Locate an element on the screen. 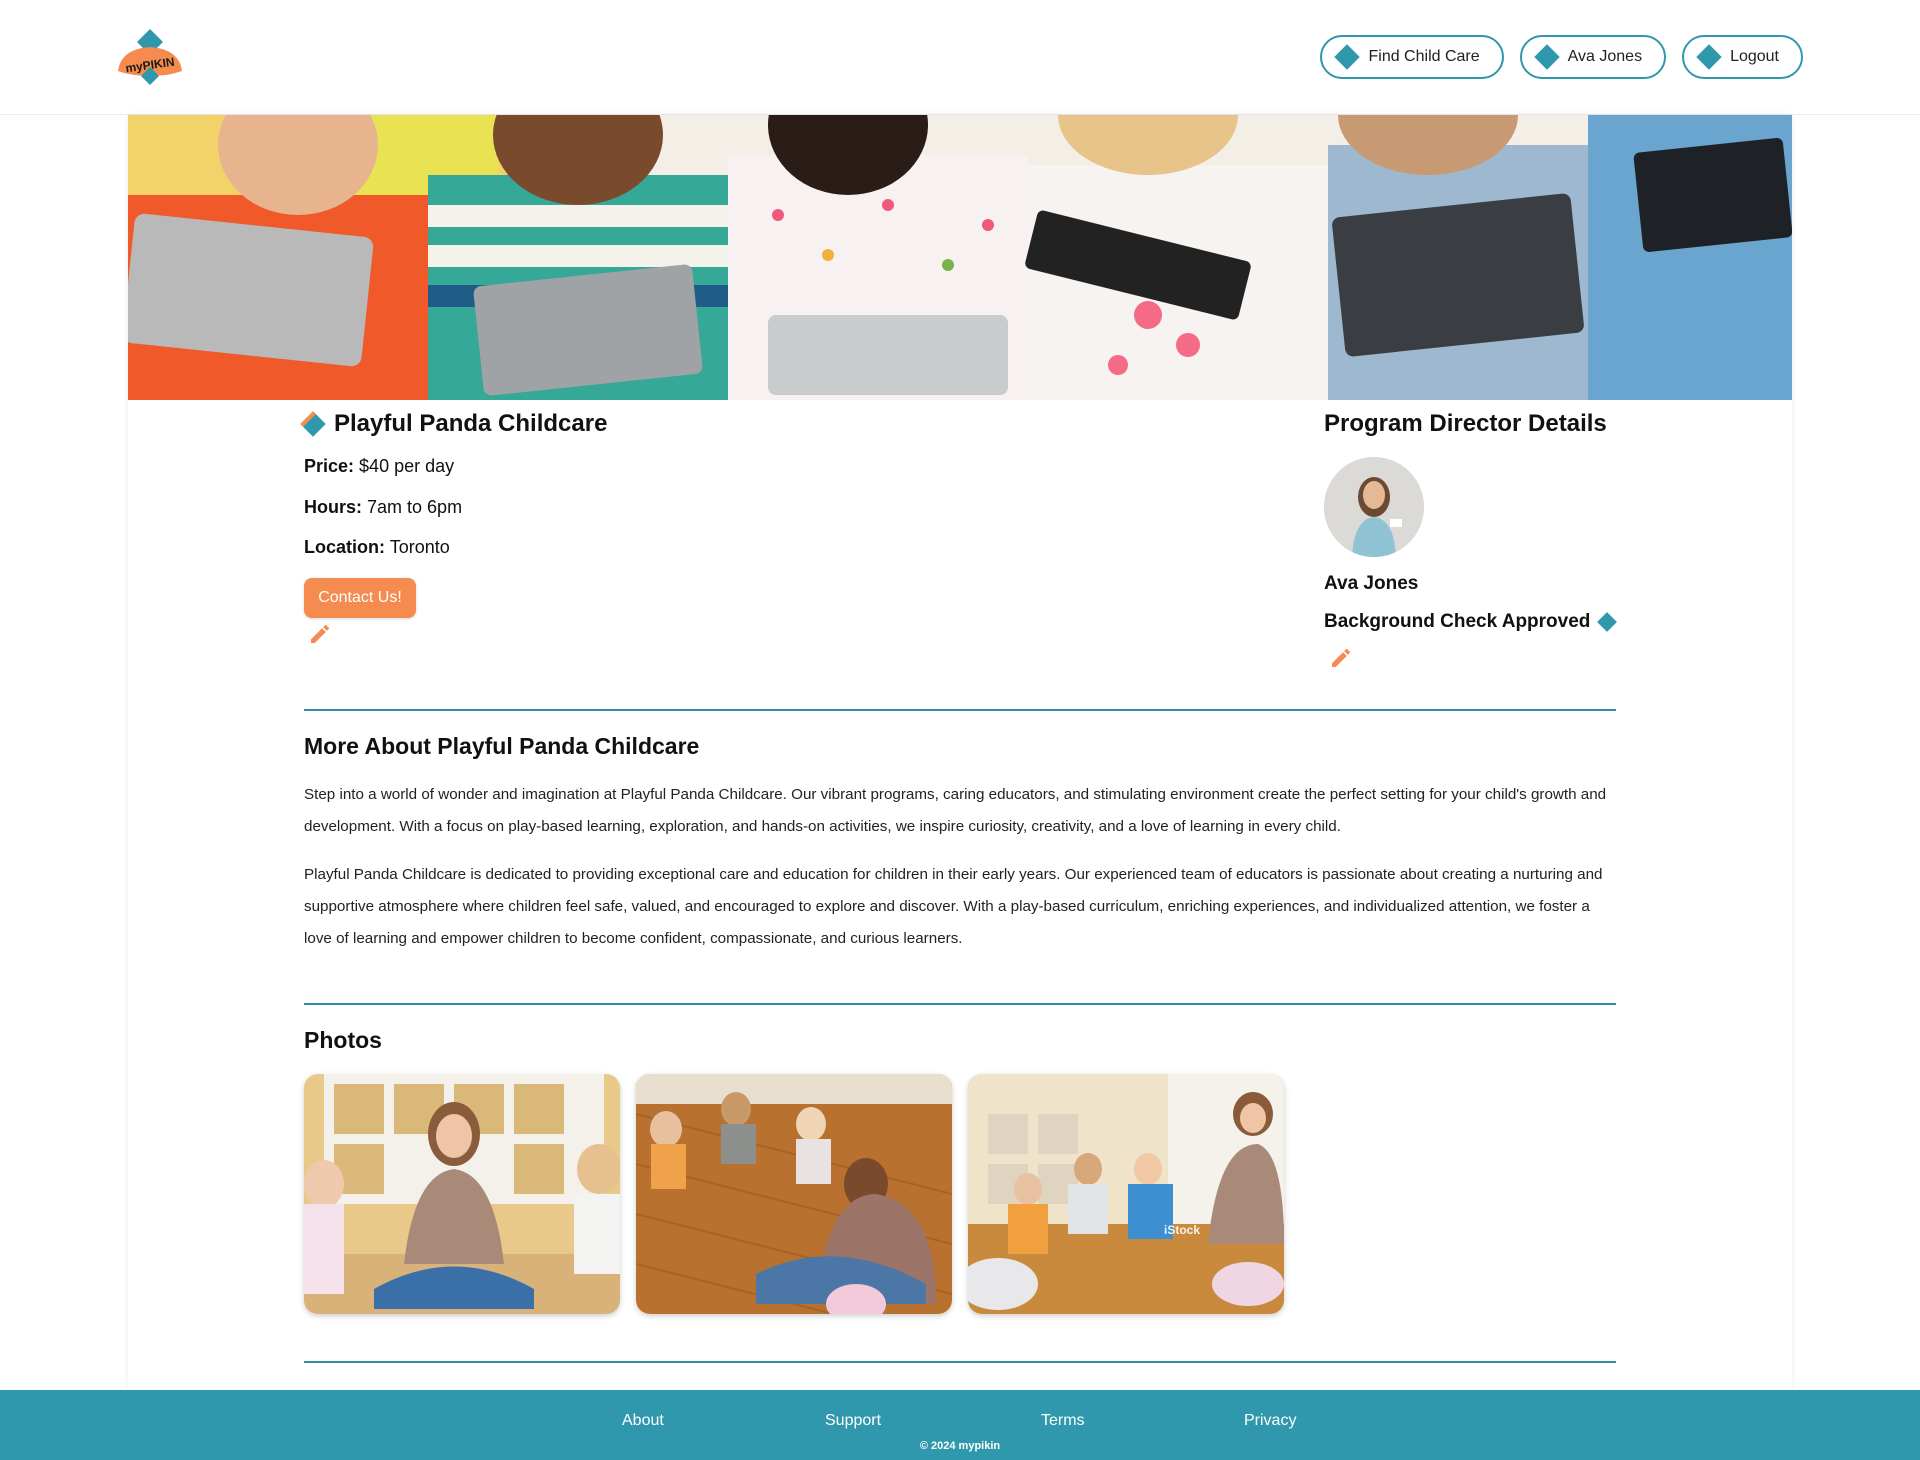 This screenshot has height=1460, width=1920. logout-button: Logout is located at coordinates (1742, 57).